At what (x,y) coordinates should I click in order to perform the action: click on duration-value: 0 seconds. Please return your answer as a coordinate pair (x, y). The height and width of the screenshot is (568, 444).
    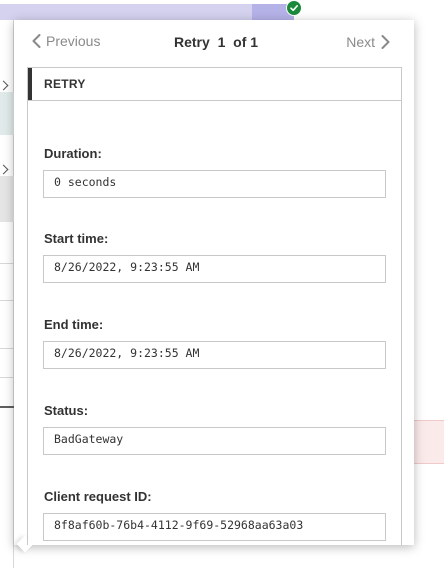
    Looking at the image, I should click on (214, 184).